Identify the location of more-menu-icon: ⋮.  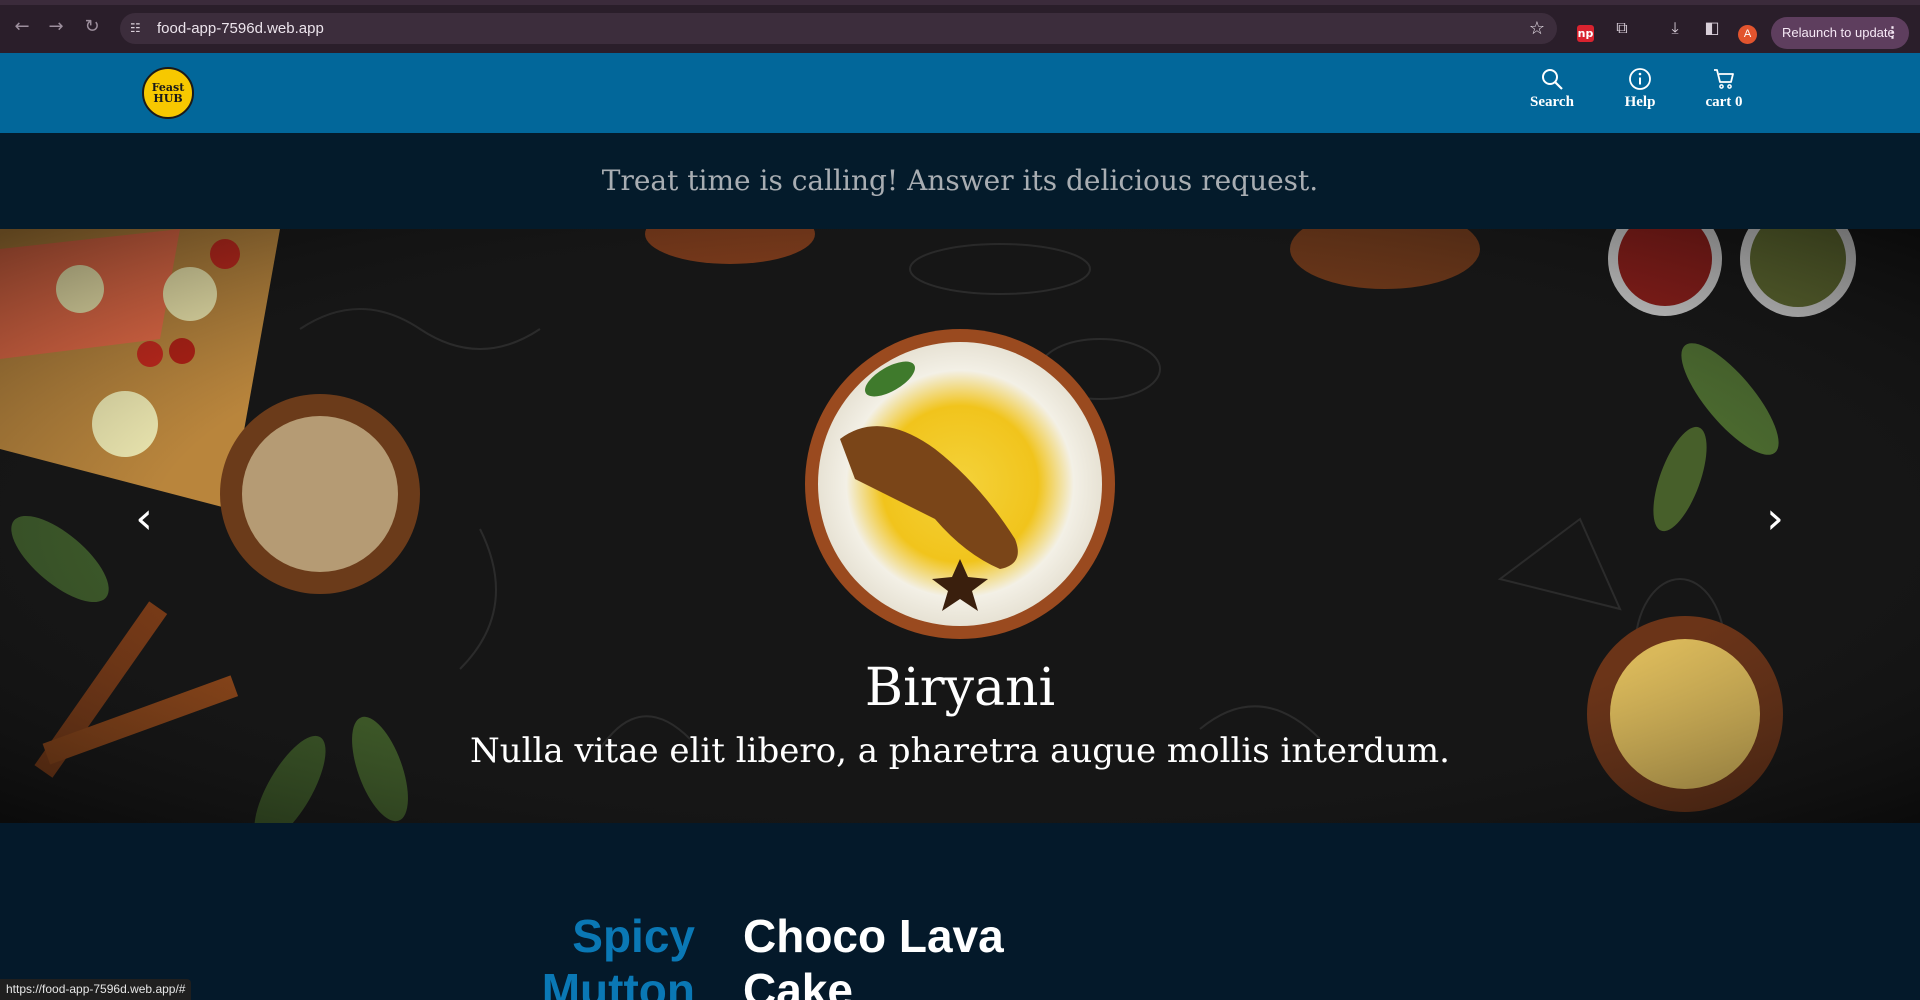
(1892, 33).